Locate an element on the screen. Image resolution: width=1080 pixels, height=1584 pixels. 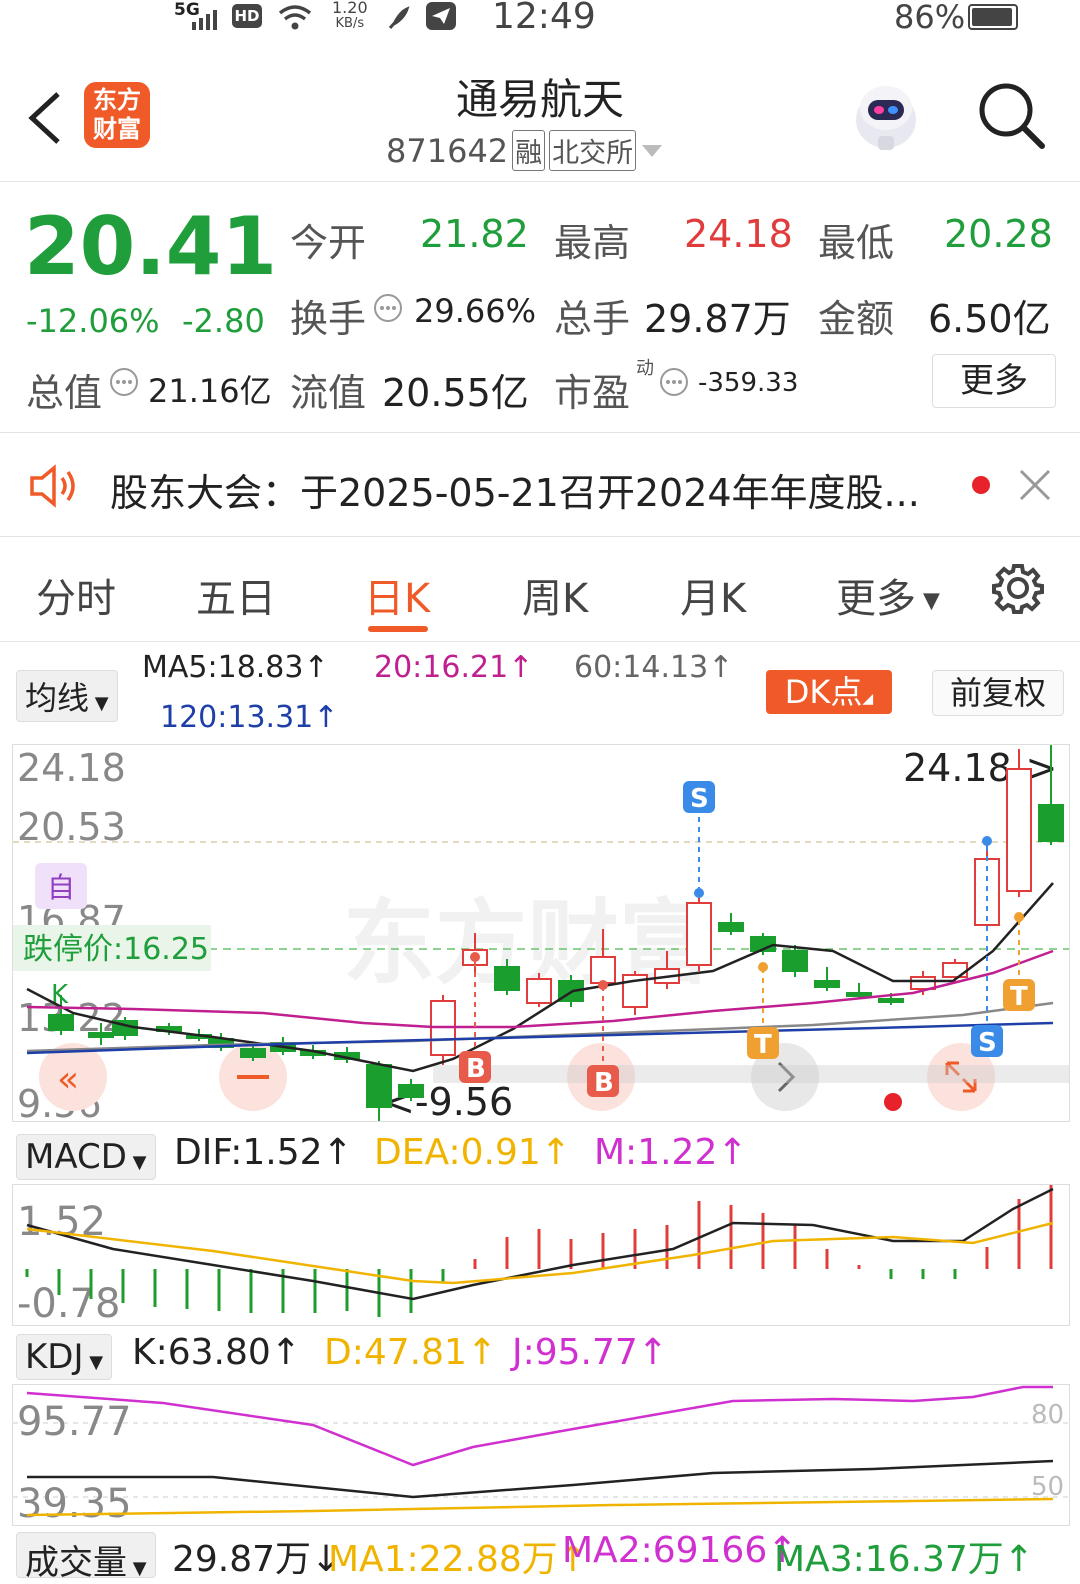
kdj-axis-bottom: 39.35 is located at coordinates (74, 1503).